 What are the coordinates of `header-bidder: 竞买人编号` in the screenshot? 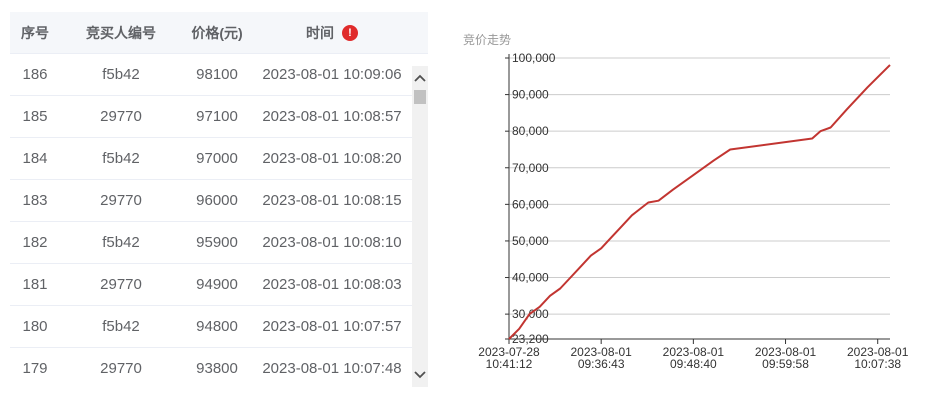 It's located at (121, 32).